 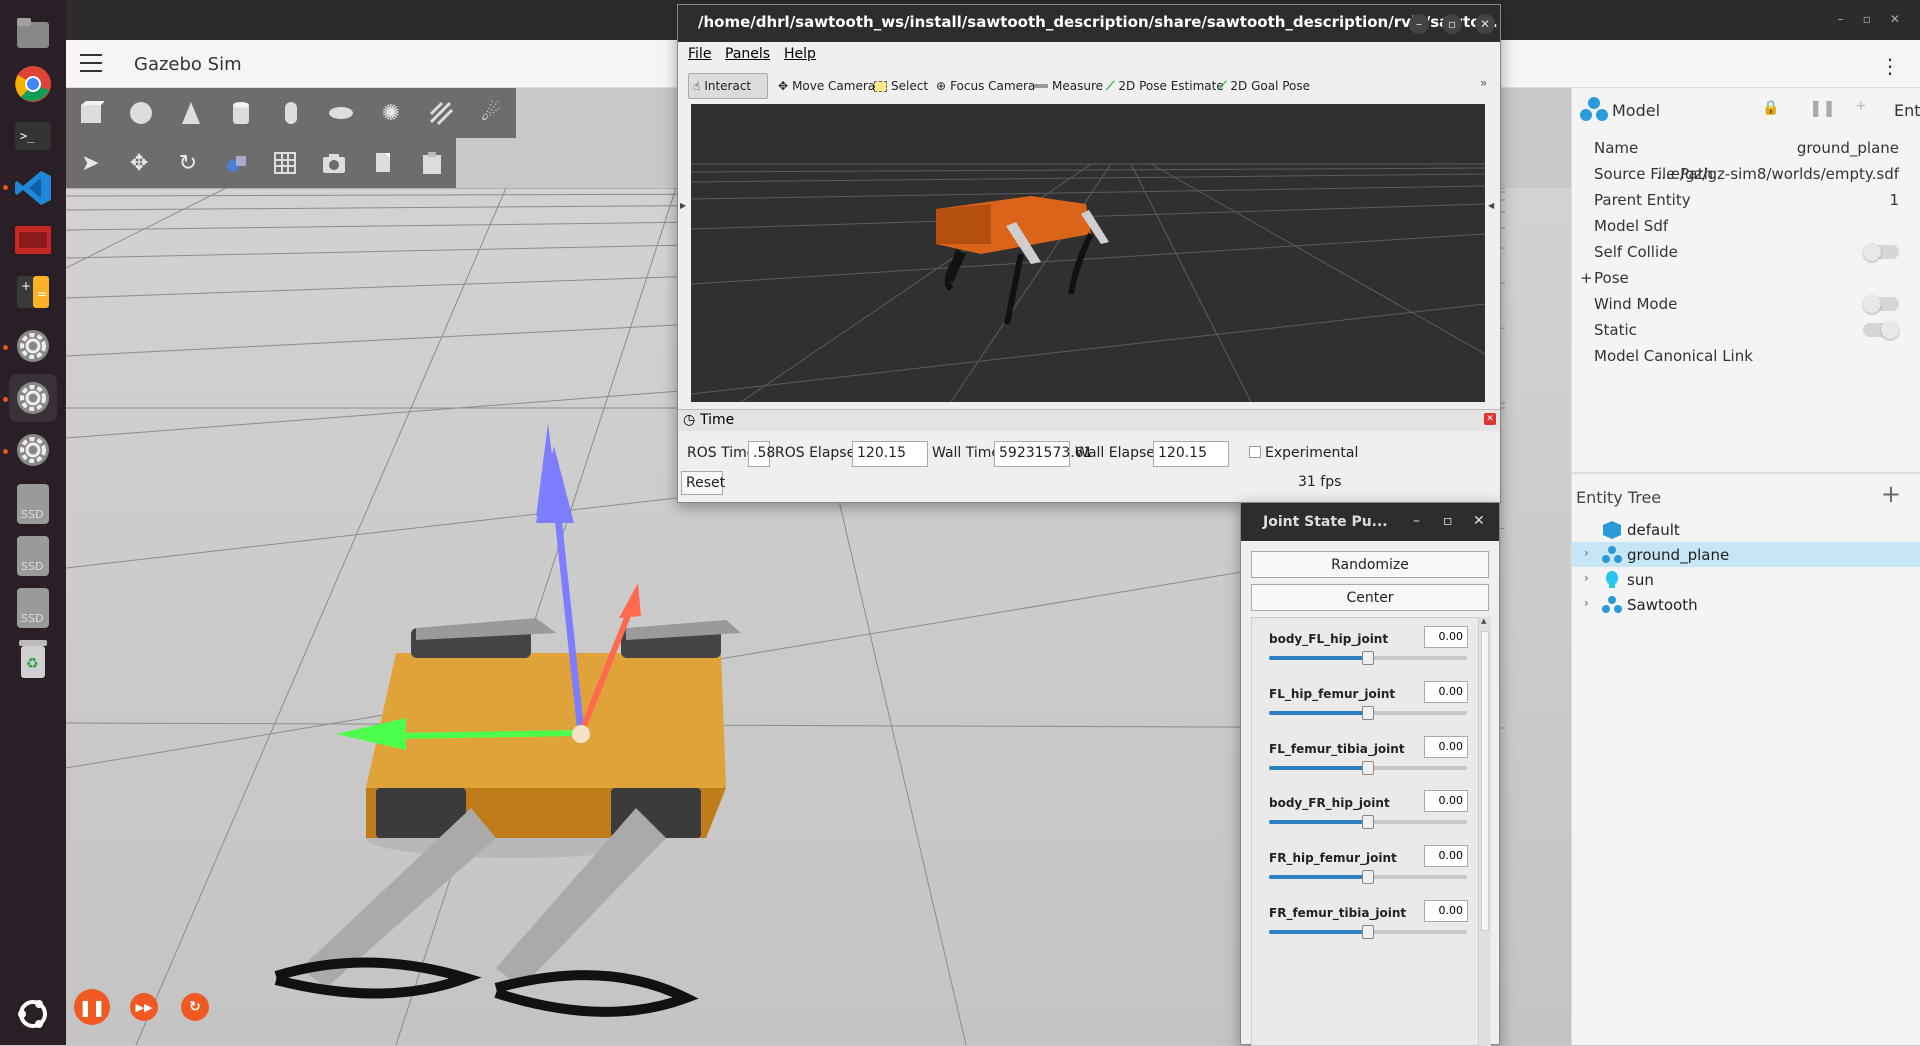 I want to click on collapse-right-icon: ◀, so click(x=1491, y=205).